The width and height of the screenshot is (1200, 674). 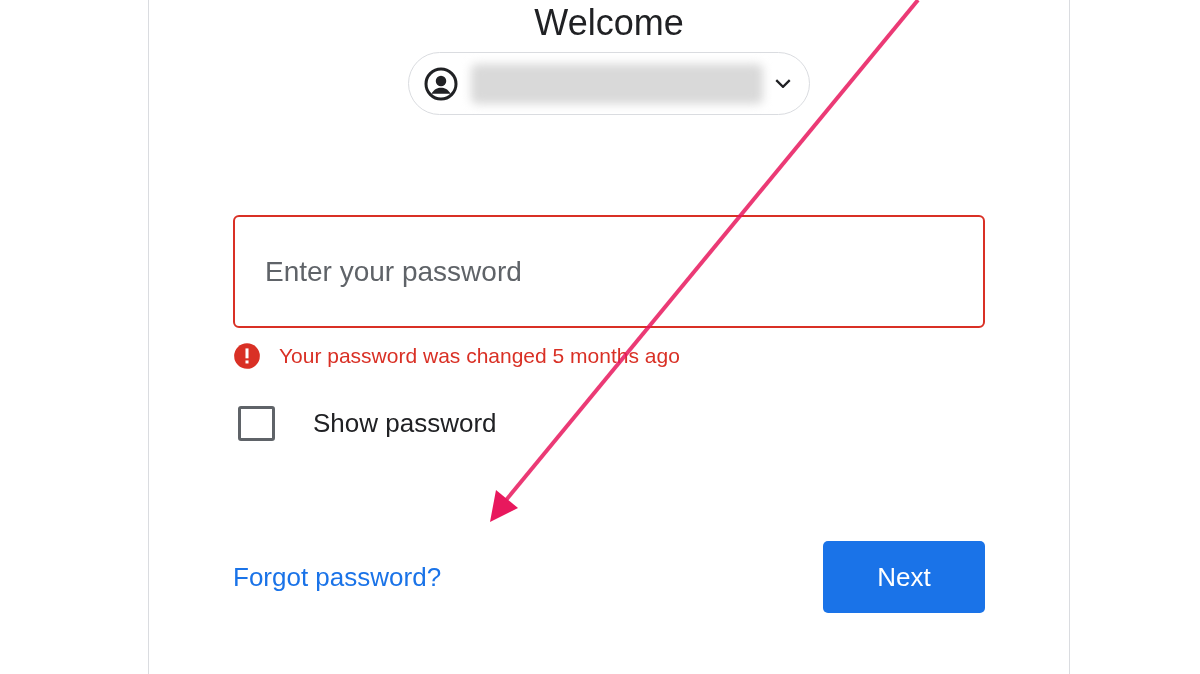 What do you see at coordinates (441, 83) in the screenshot?
I see `account-icon` at bounding box center [441, 83].